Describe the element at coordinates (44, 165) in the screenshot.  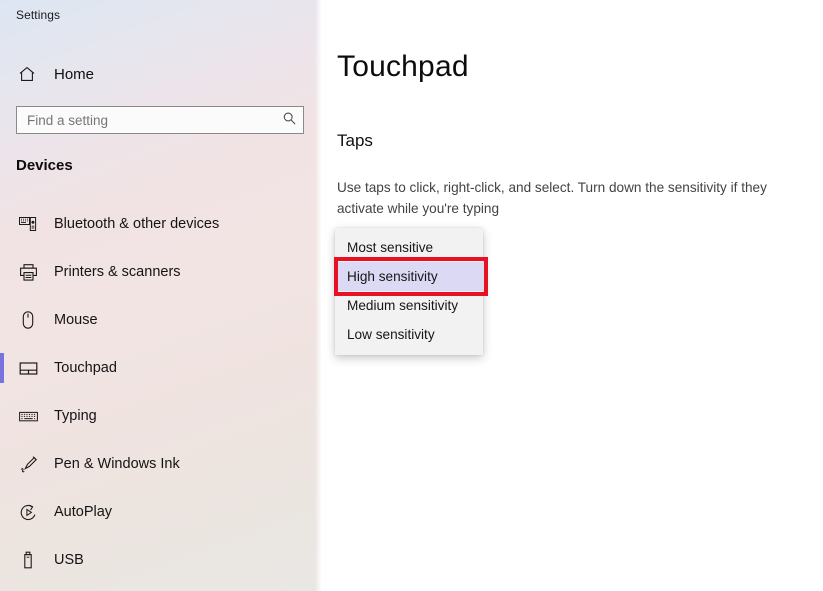
I see `sidebar-group-header: Devices` at that location.